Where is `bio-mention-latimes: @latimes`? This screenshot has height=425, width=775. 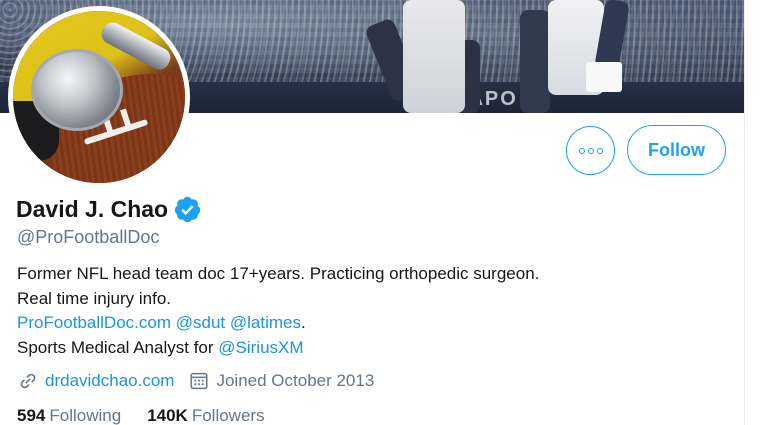
bio-mention-latimes: @latimes is located at coordinates (265, 322).